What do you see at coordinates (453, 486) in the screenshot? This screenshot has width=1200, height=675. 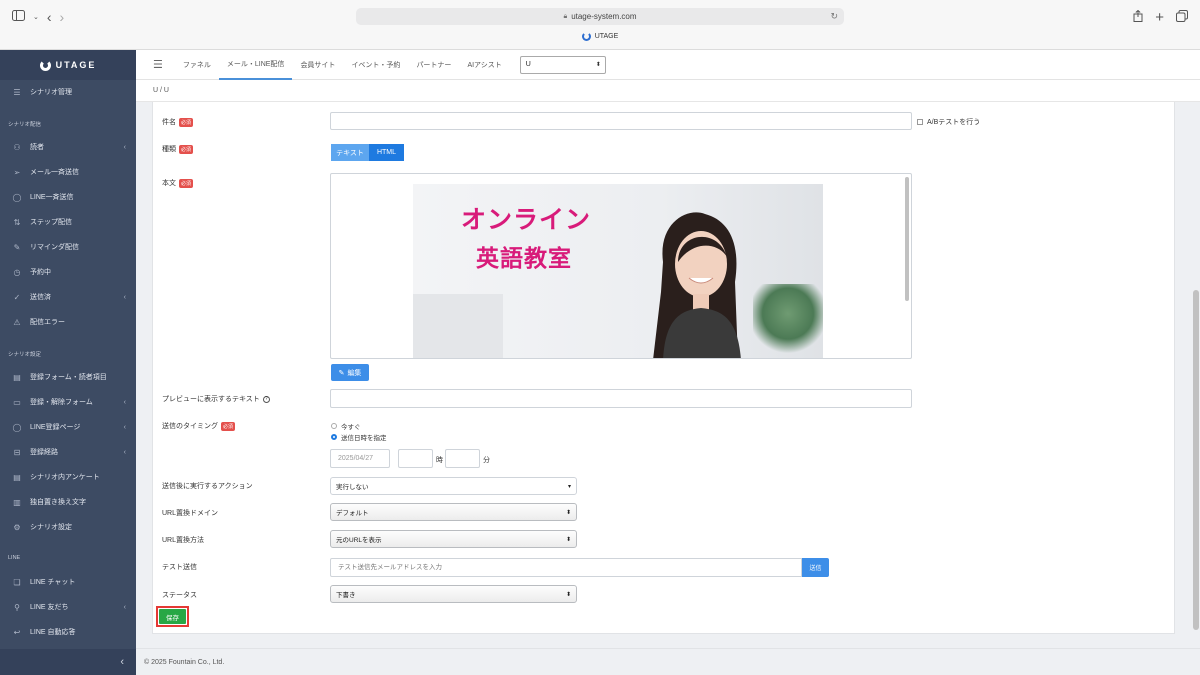 I see `action-select: 実行しない ▾` at bounding box center [453, 486].